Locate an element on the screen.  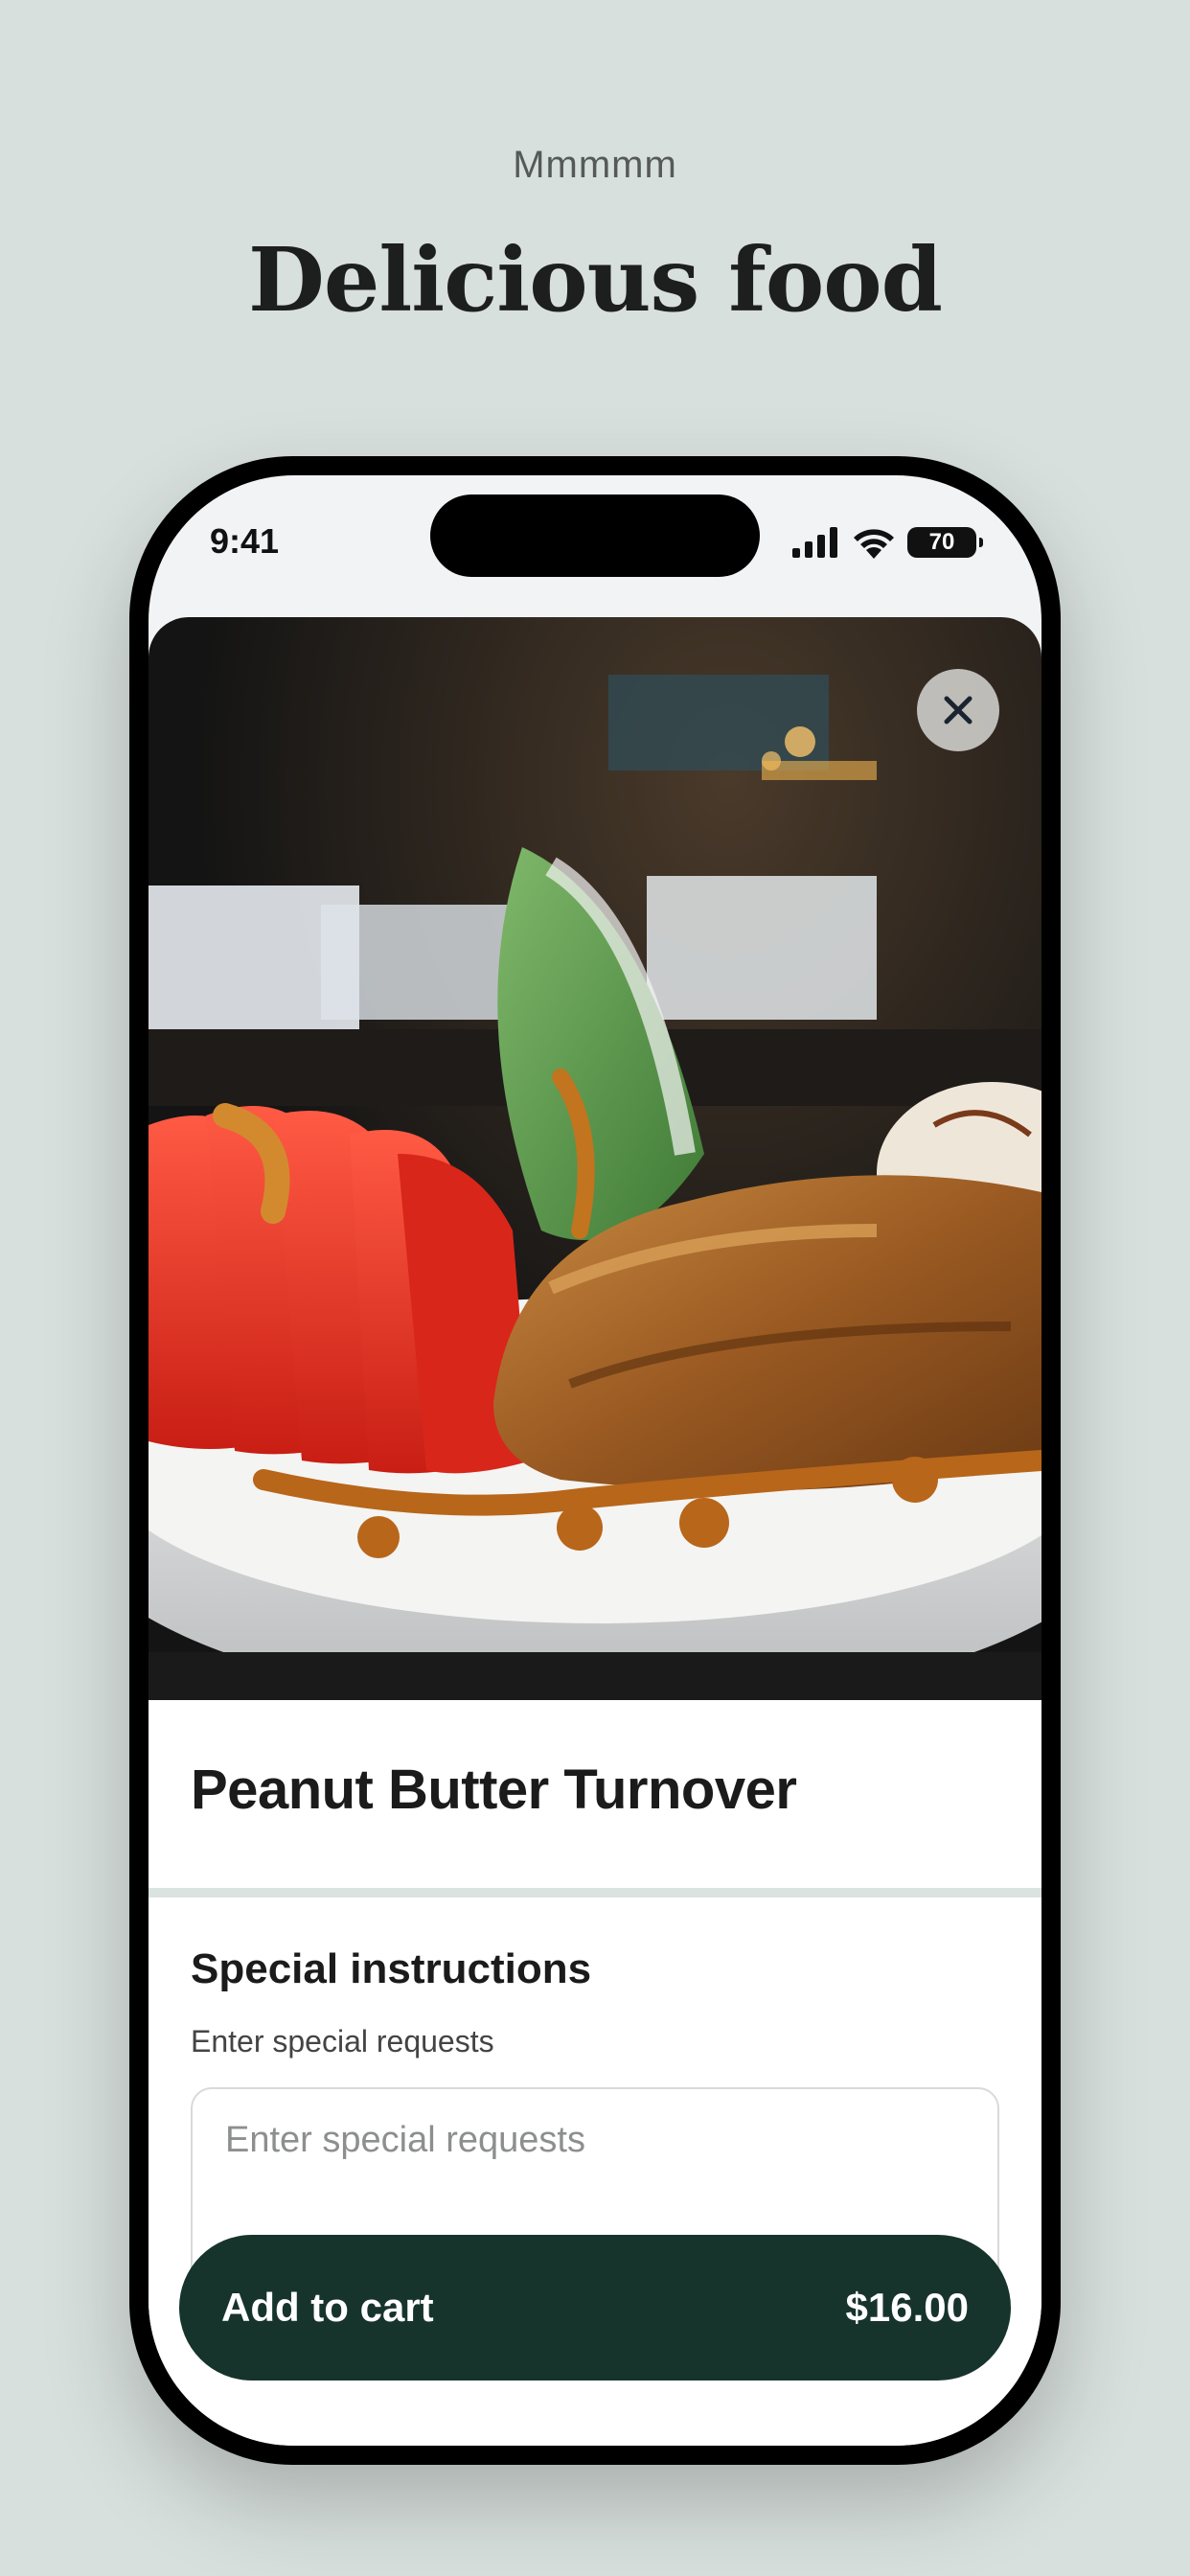
section-divider is located at coordinates (595, 1893).